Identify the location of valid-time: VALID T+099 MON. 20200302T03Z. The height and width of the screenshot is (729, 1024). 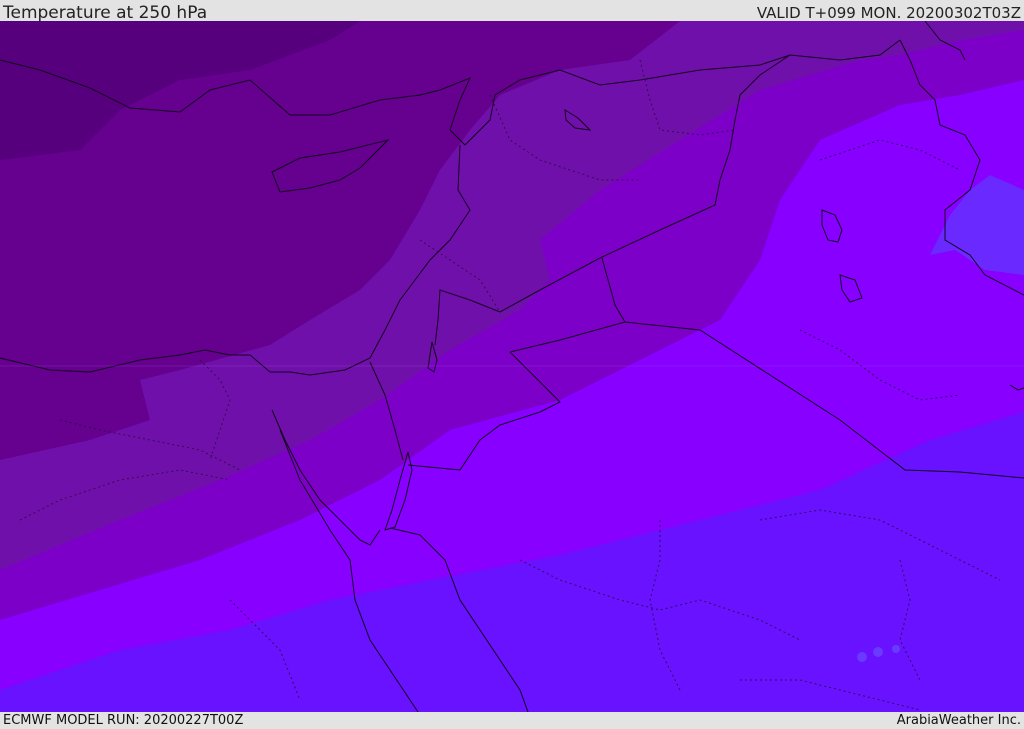
(888, 13).